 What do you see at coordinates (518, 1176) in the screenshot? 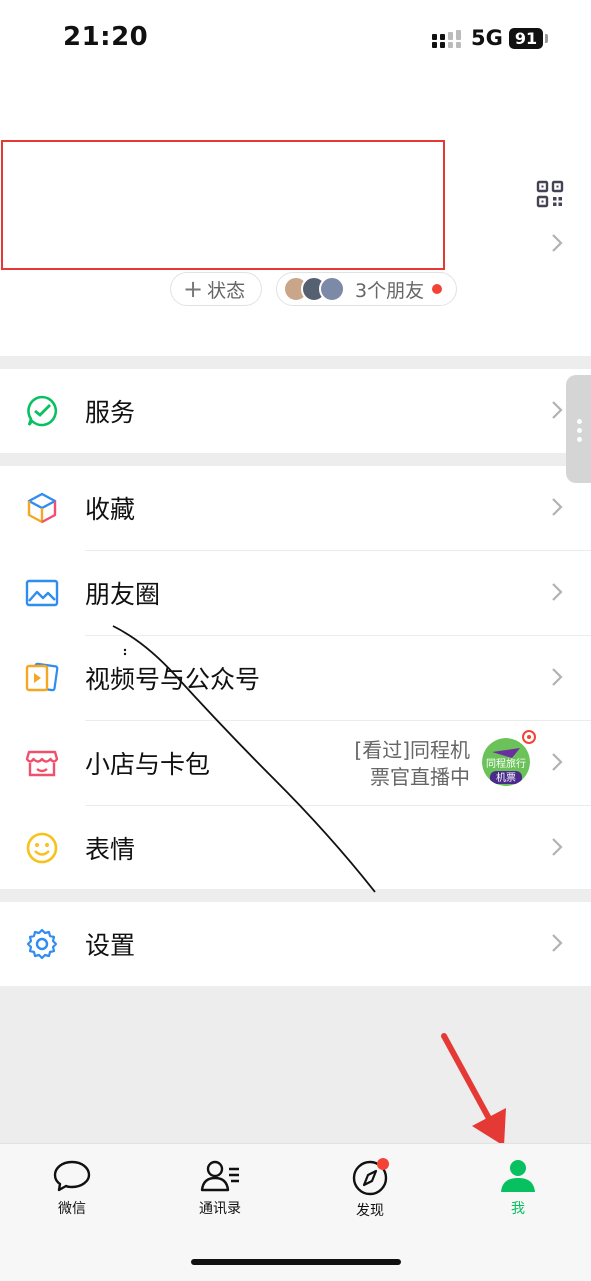
I see `person-icon` at bounding box center [518, 1176].